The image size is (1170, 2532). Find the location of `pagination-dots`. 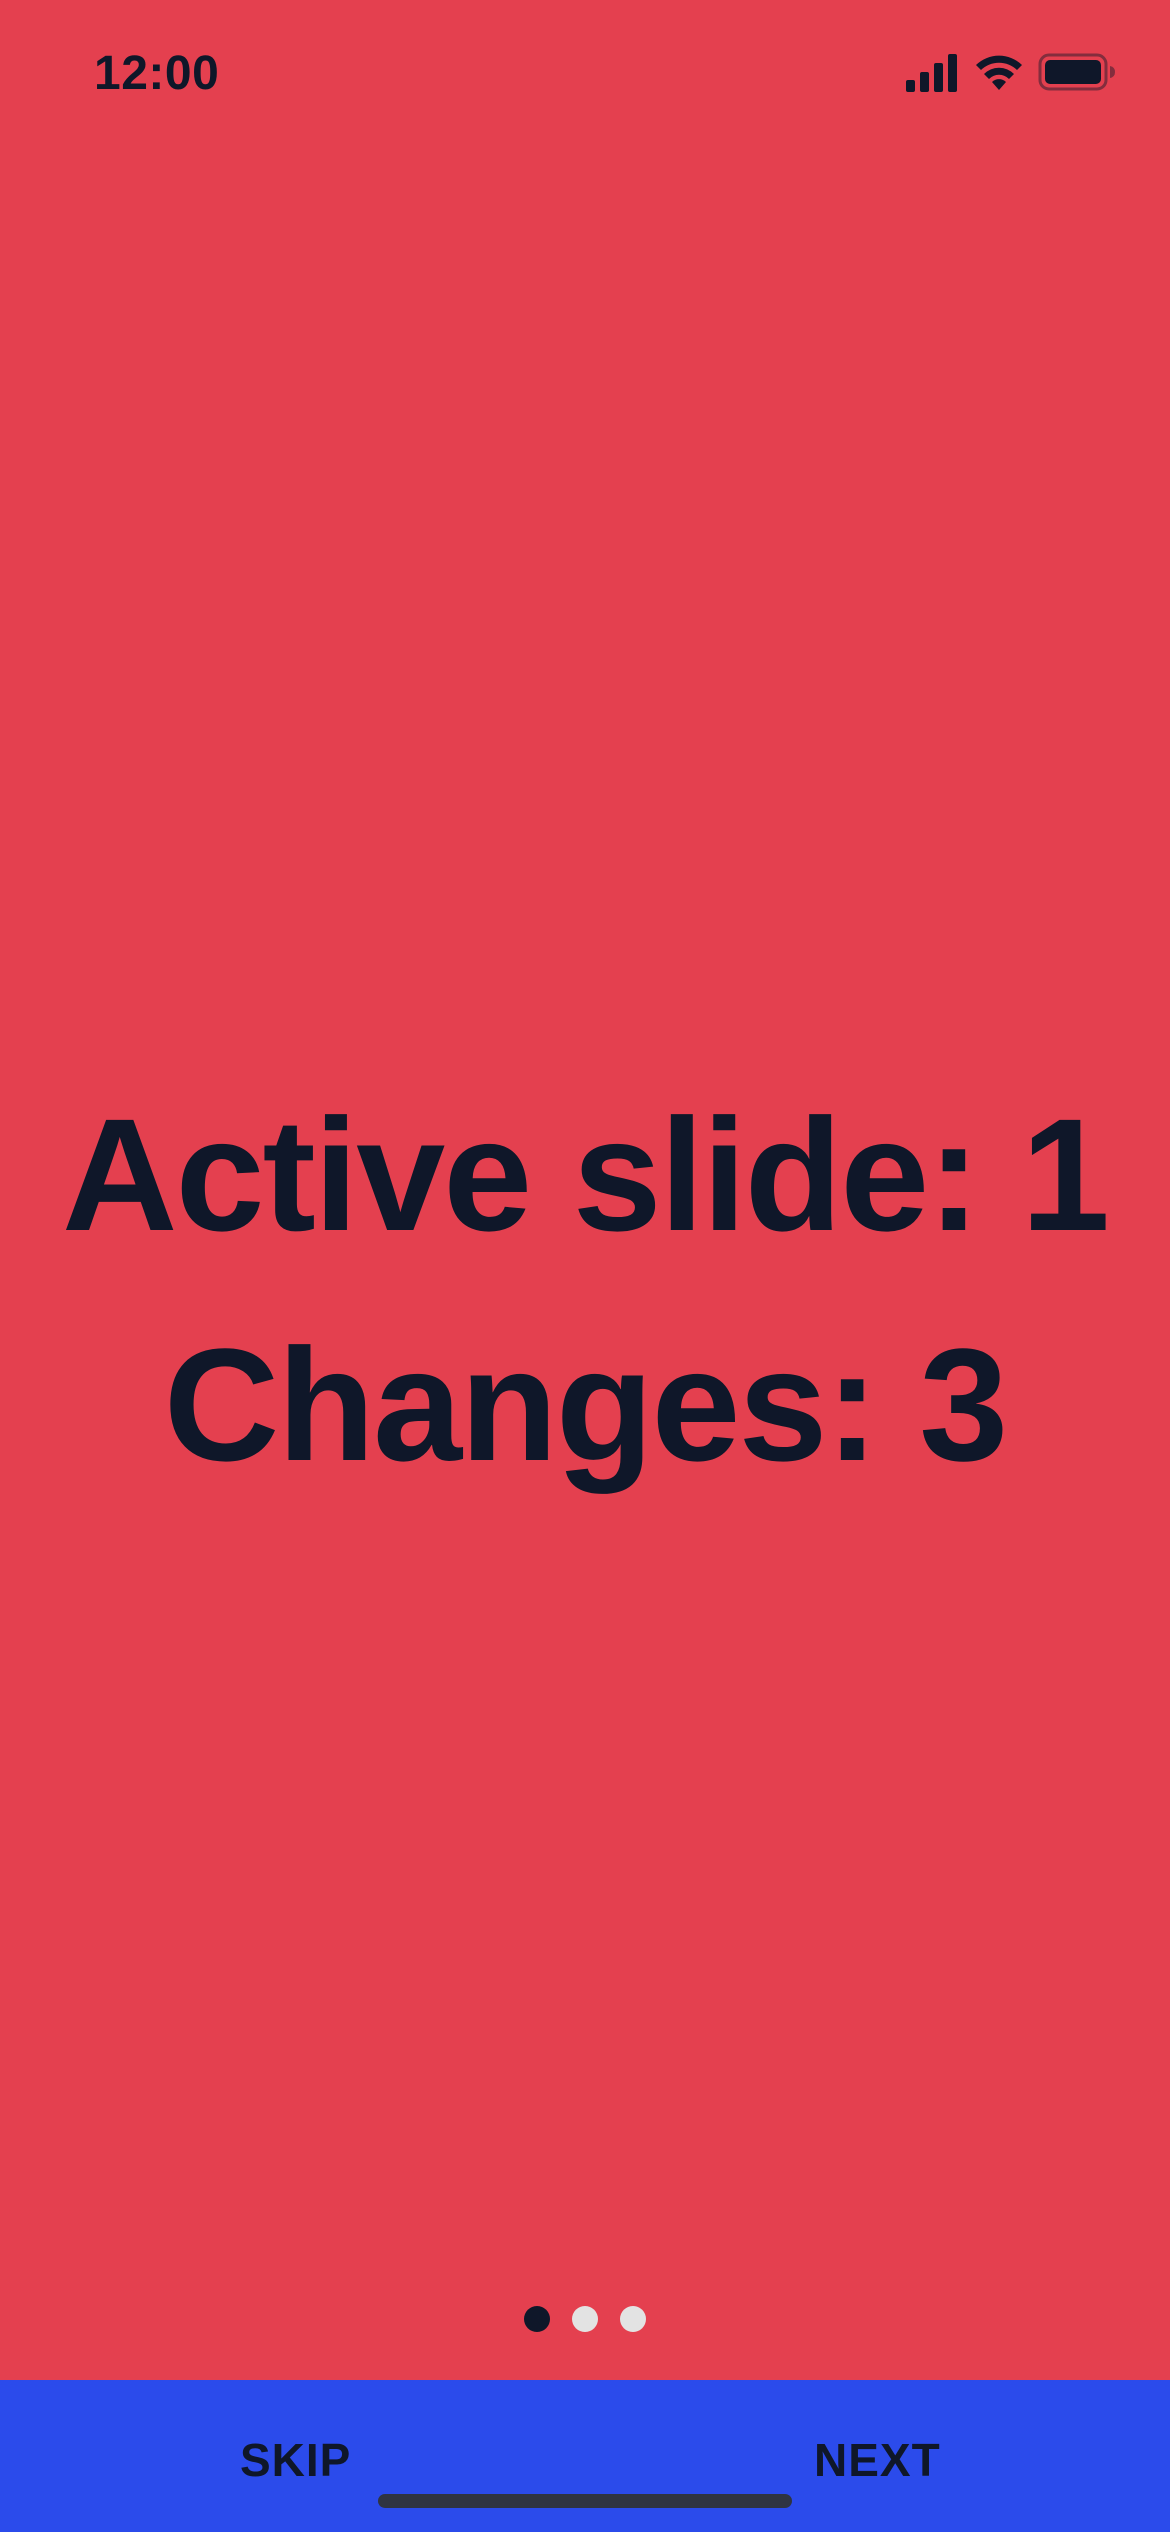

pagination-dots is located at coordinates (585, 2320).